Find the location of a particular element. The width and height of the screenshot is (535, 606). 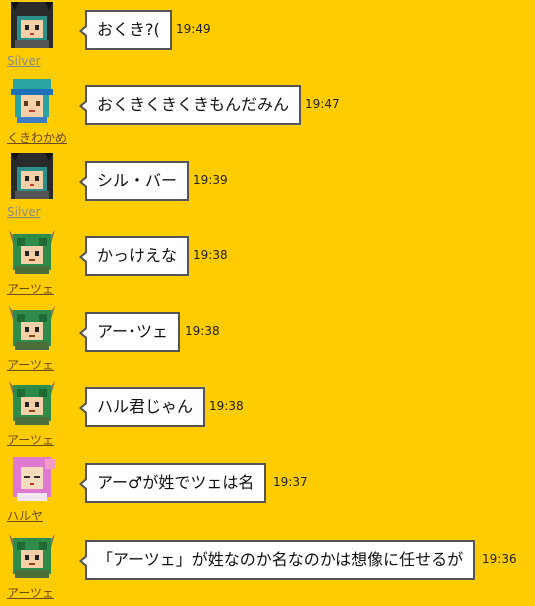

message-time: 19:39 is located at coordinates (210, 180).